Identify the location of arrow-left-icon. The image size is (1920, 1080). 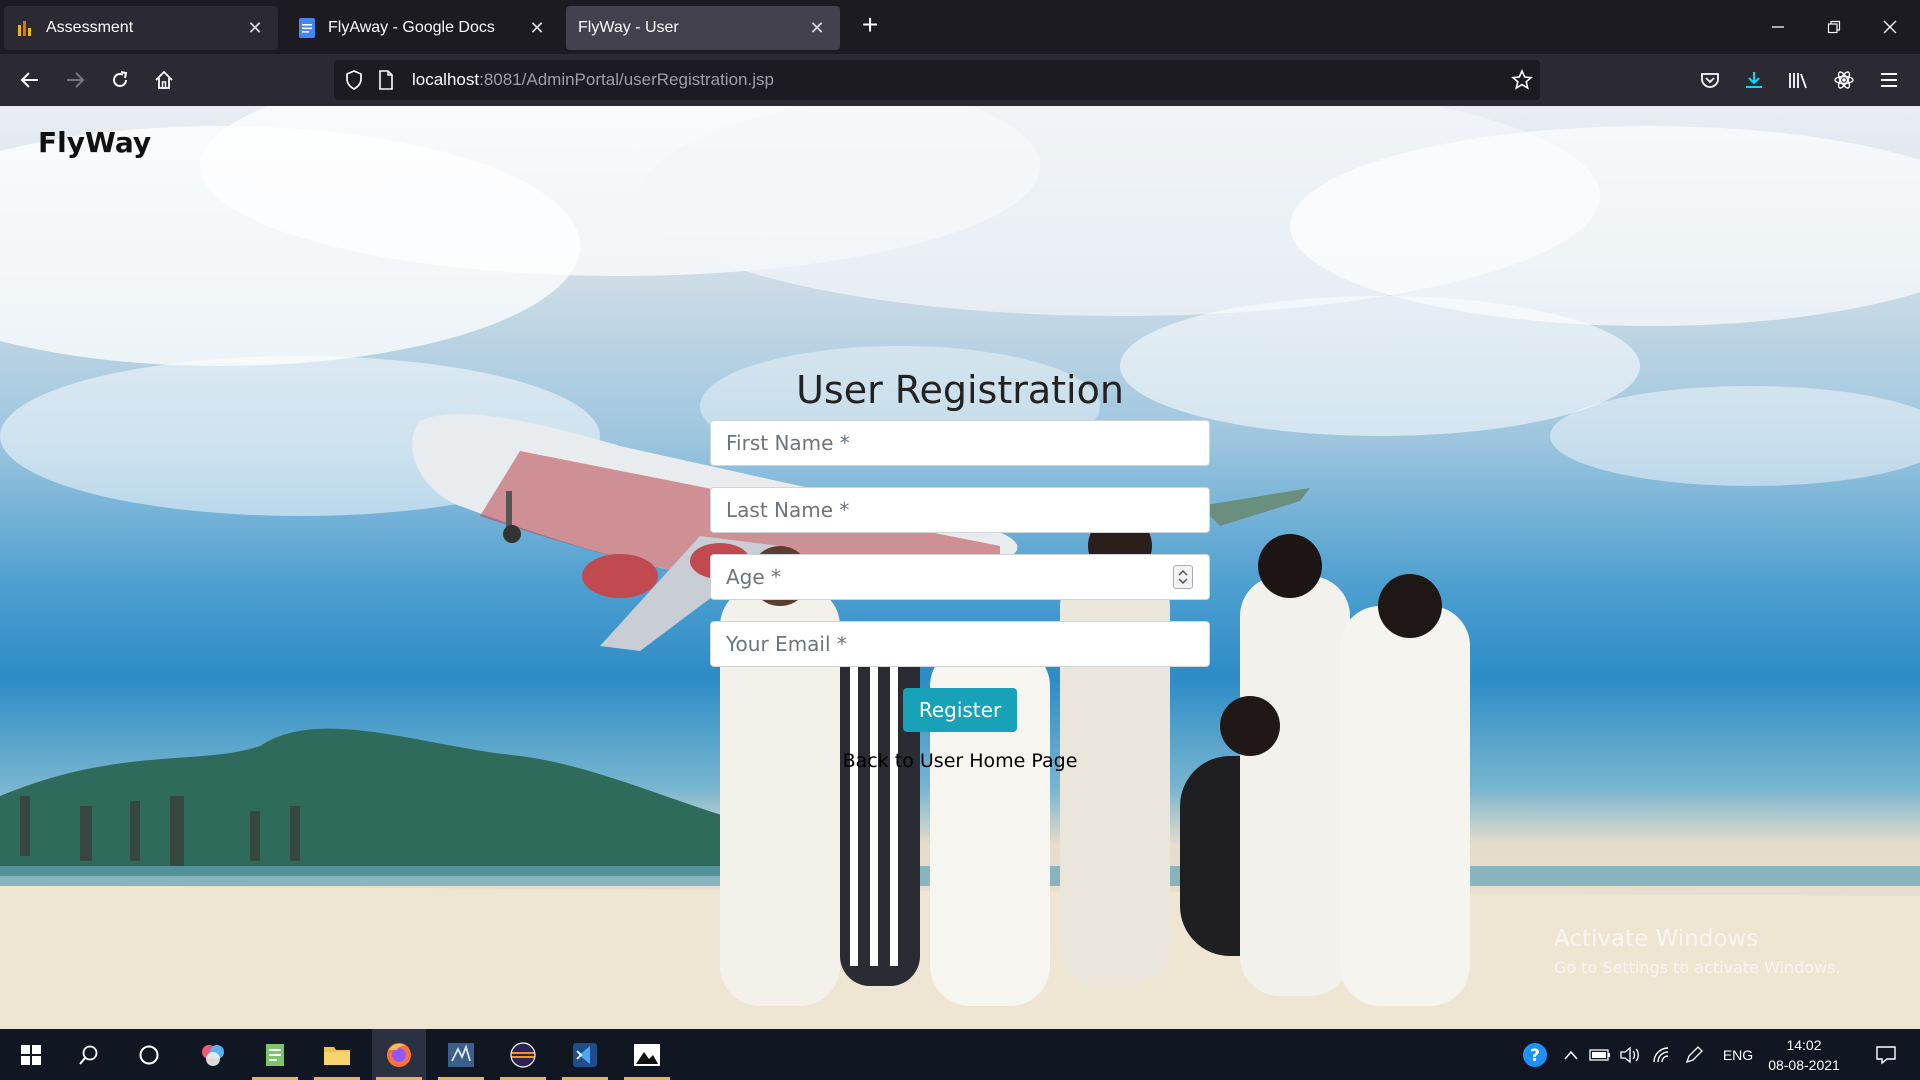
(29, 80).